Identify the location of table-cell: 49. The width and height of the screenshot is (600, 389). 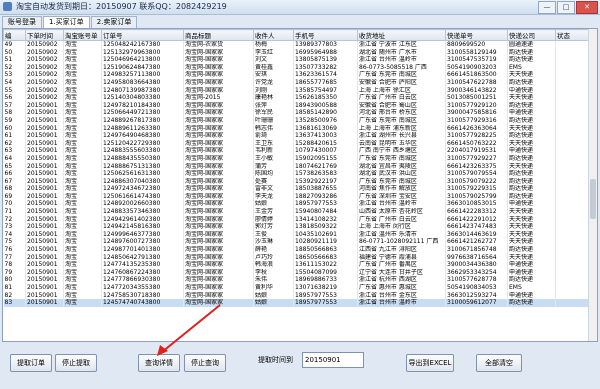
(14, 44).